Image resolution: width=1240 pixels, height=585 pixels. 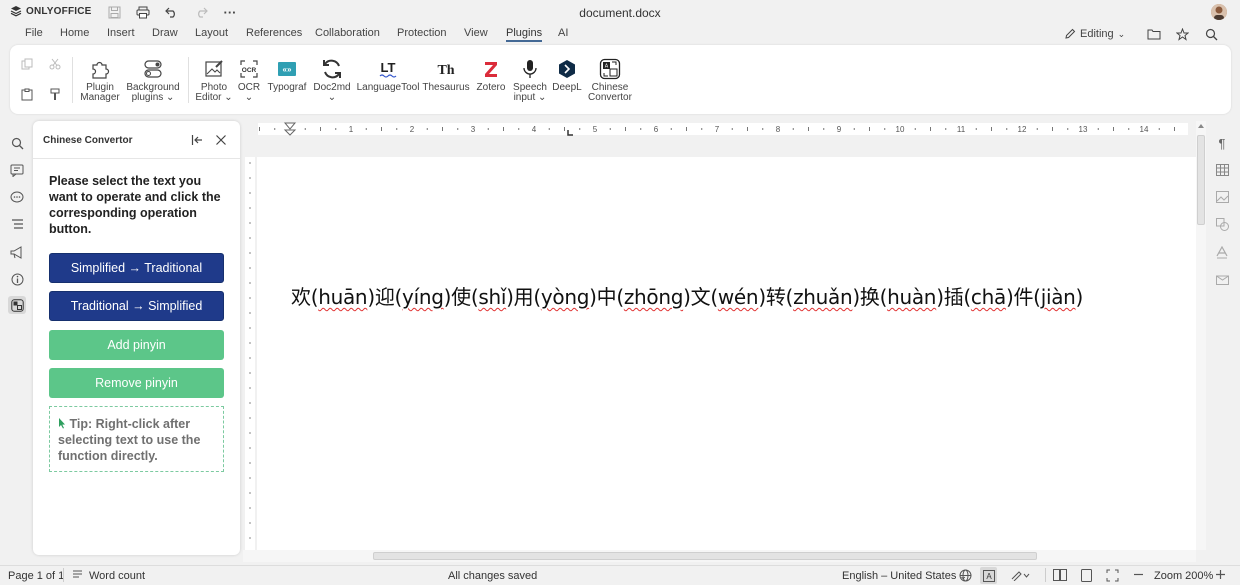 I want to click on photo-editor-icon, so click(x=214, y=69).